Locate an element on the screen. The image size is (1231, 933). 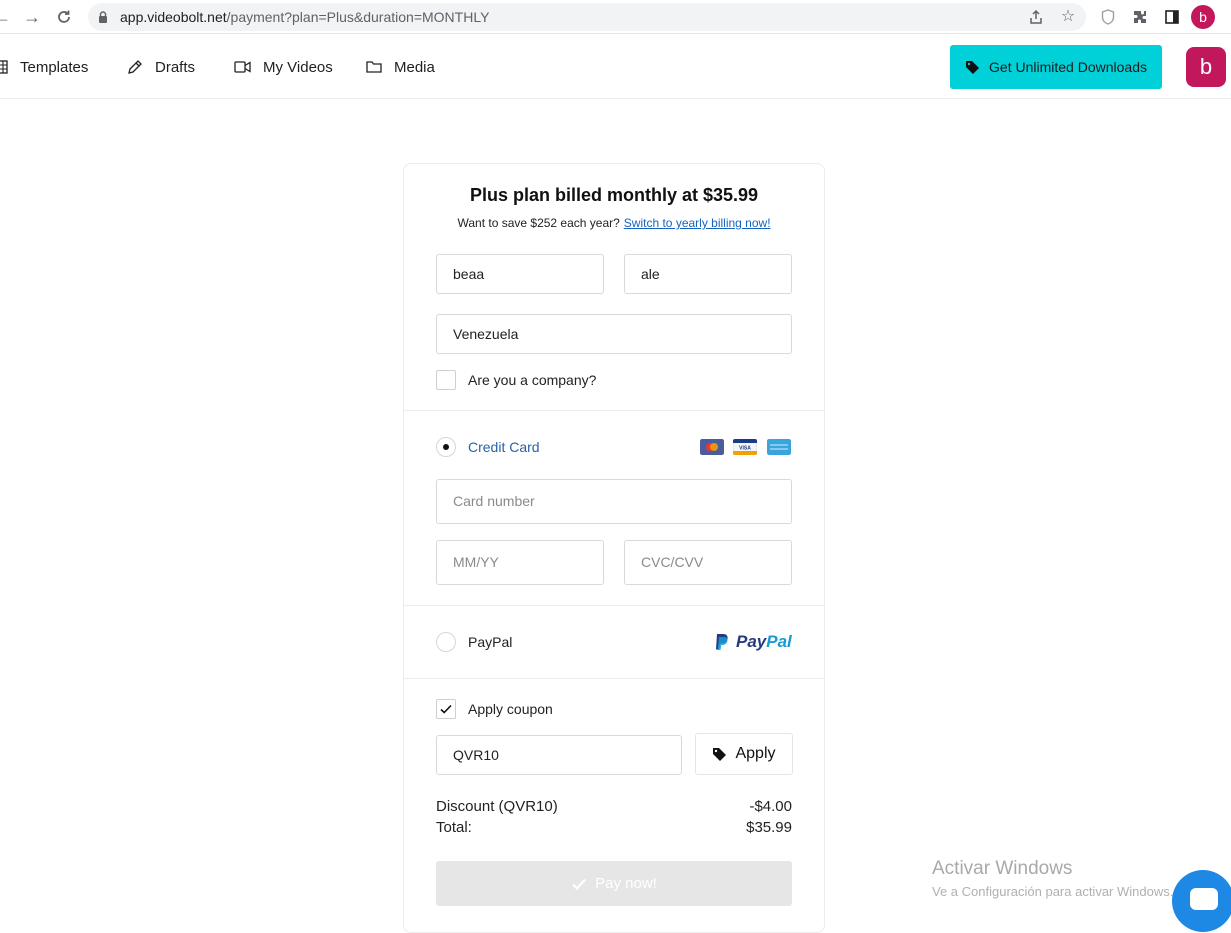
apply-coupon-button: Apply is located at coordinates (744, 754).